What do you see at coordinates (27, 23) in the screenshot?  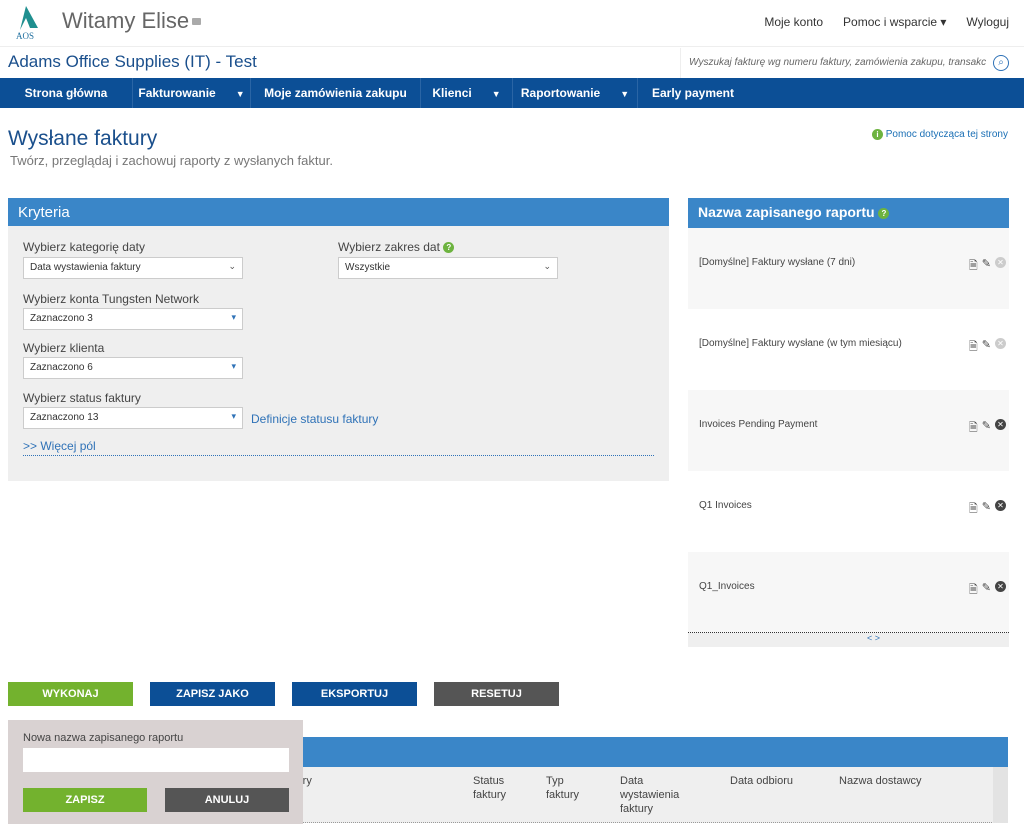 I see `aos-logo: AOS` at bounding box center [27, 23].